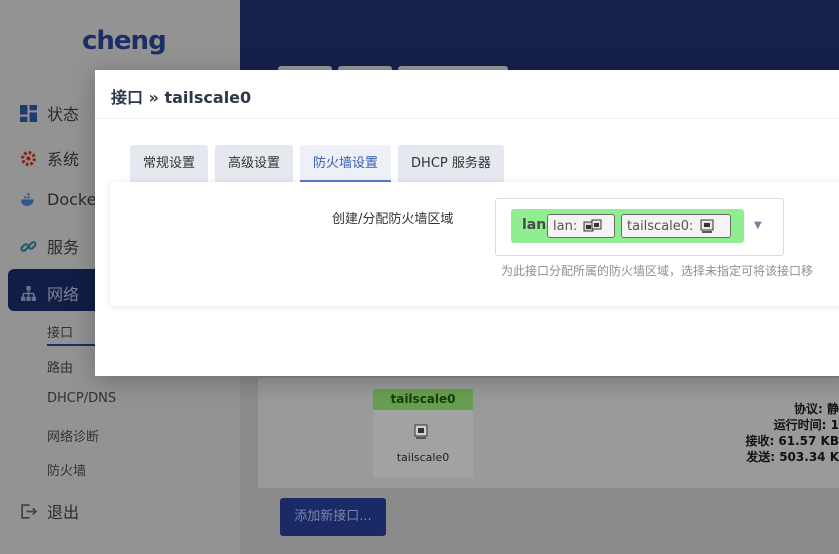 Image resolution: width=839 pixels, height=554 pixels. What do you see at coordinates (792, 441) in the screenshot?
I see `stat-rx: 接收: 61.57 KB` at bounding box center [792, 441].